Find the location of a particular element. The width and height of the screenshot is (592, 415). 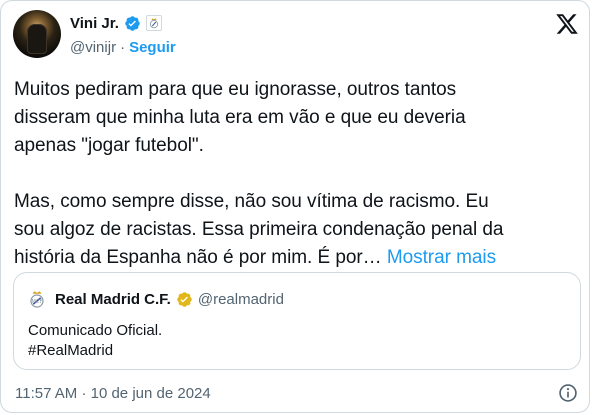

quoted-display-name: Real Madrid C.F. is located at coordinates (113, 299).